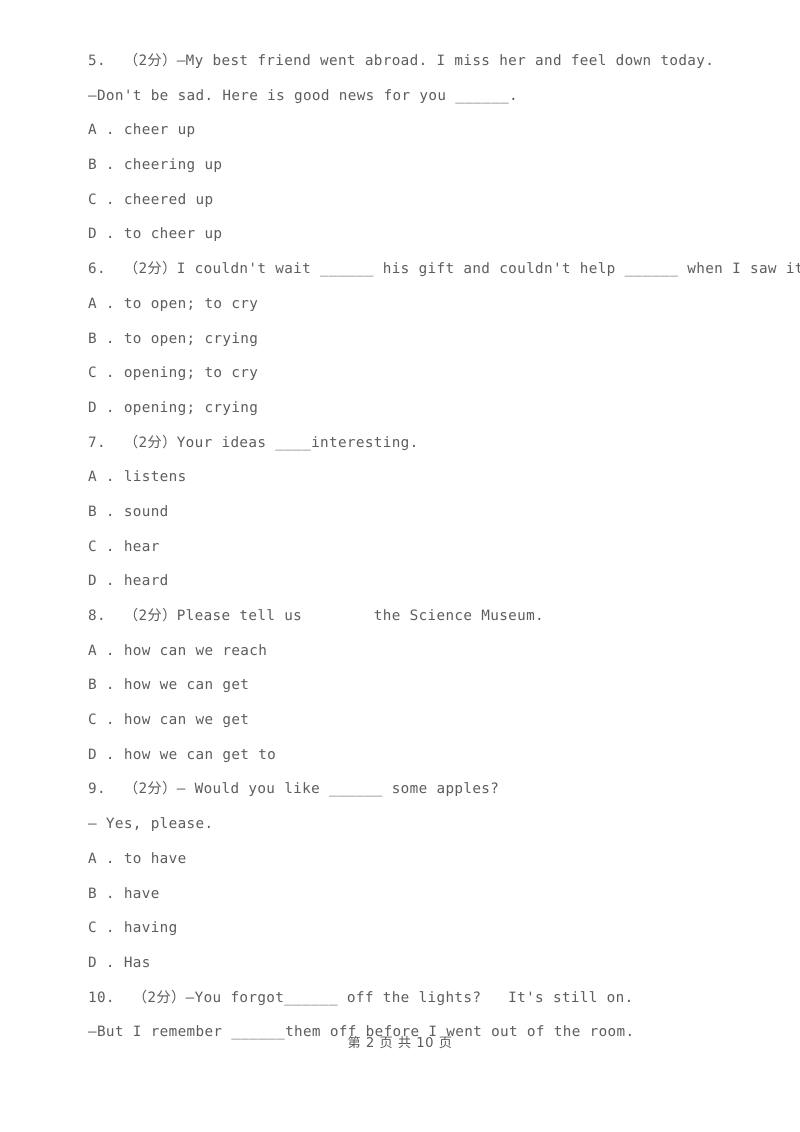 The image size is (800, 1132). I want to click on question-8-option-a: A . how can we reach, so click(418, 651).